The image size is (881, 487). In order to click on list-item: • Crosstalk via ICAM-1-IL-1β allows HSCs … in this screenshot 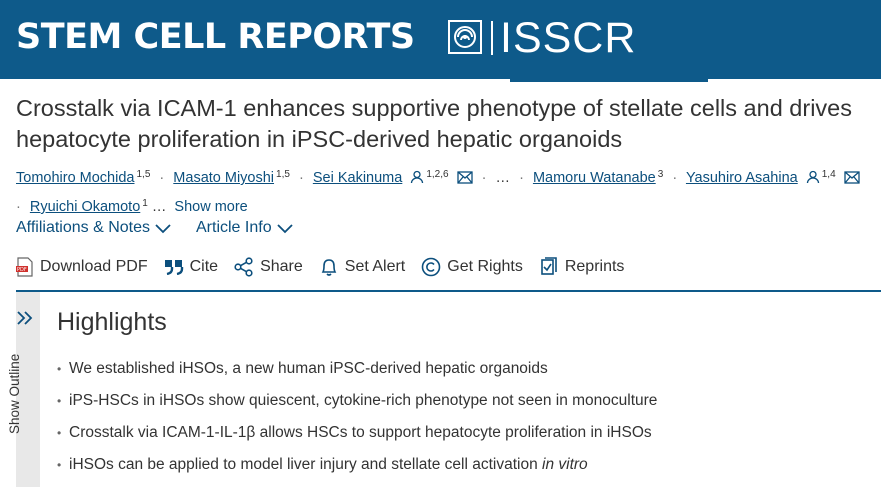, I will do `click(357, 438)`.